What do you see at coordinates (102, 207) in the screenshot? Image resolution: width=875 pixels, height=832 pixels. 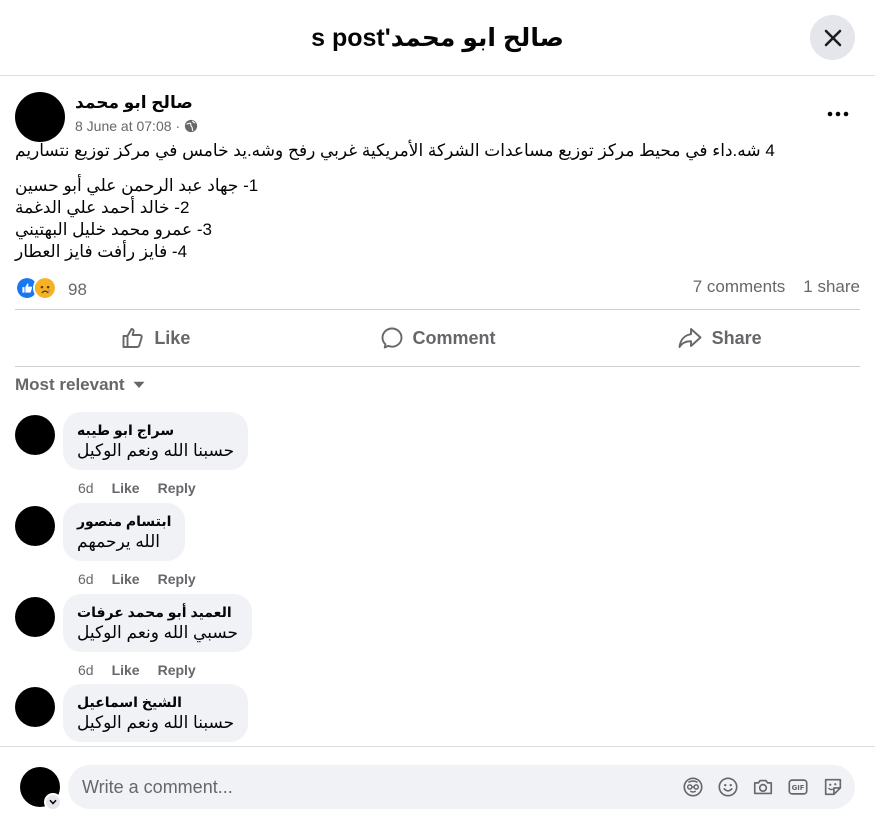 I see `post-text-line: 2- خالد أحمد علي الدغمة` at bounding box center [102, 207].